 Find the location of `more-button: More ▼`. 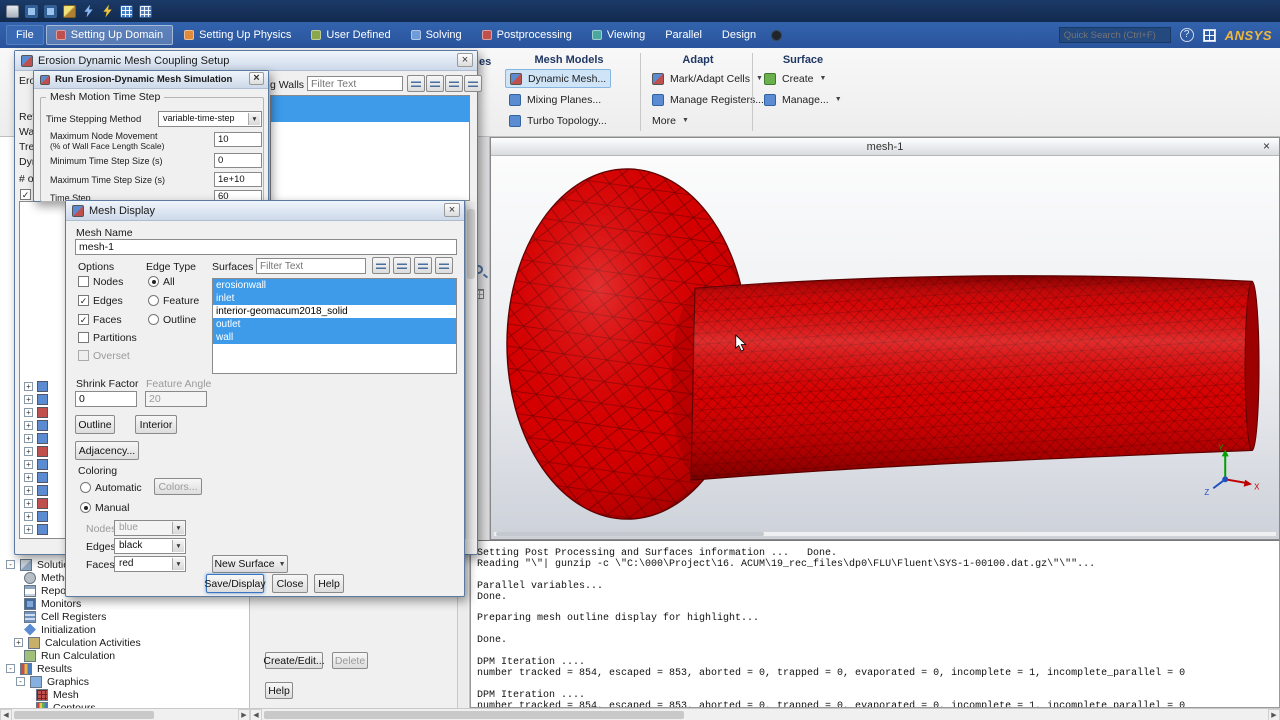

more-button: More ▼ is located at coordinates (670, 120).